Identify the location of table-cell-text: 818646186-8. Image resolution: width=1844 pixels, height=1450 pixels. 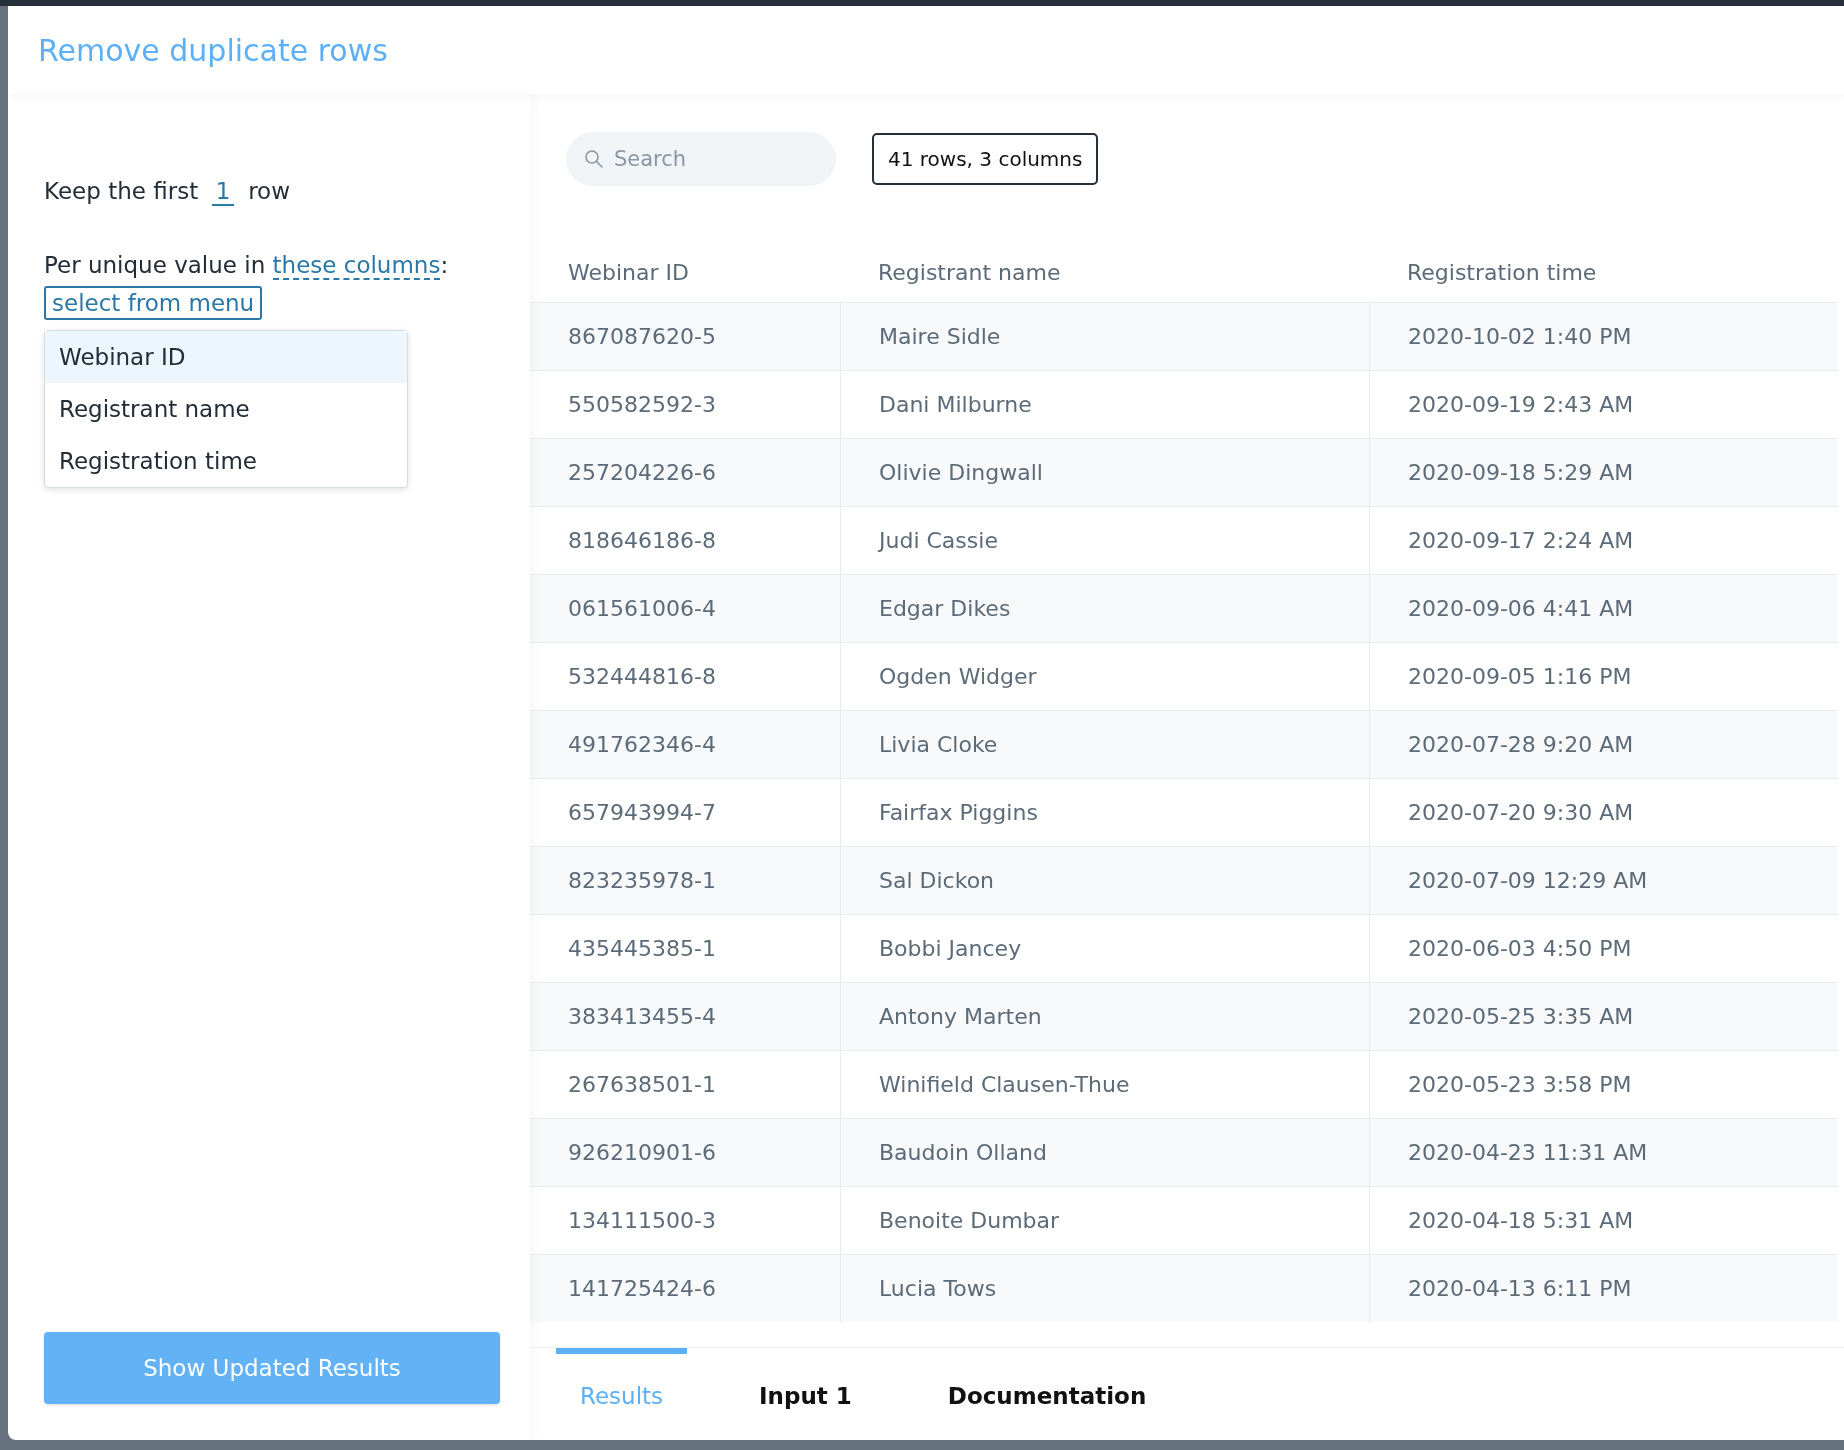
(642, 541).